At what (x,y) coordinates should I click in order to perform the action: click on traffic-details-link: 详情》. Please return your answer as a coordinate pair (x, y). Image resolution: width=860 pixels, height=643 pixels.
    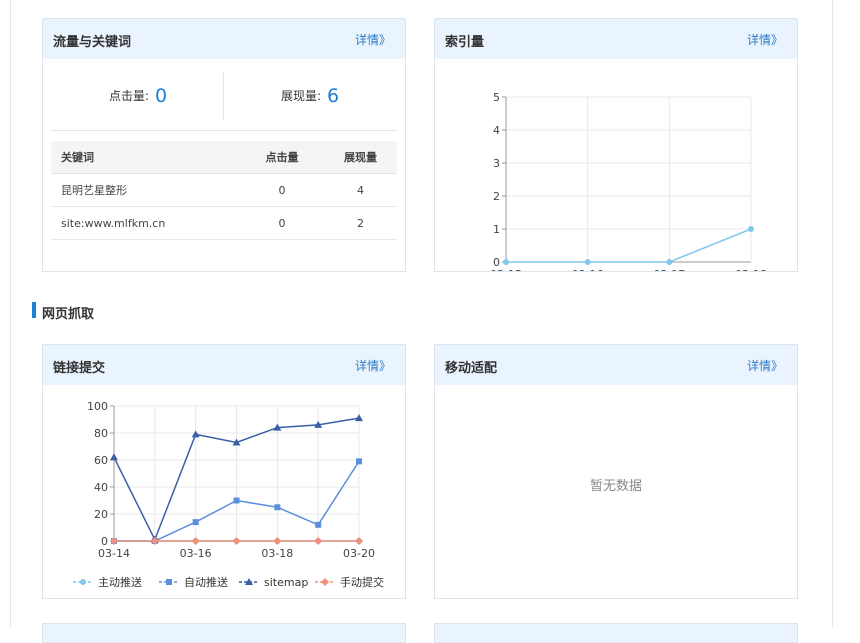
    Looking at the image, I should click on (373, 39).